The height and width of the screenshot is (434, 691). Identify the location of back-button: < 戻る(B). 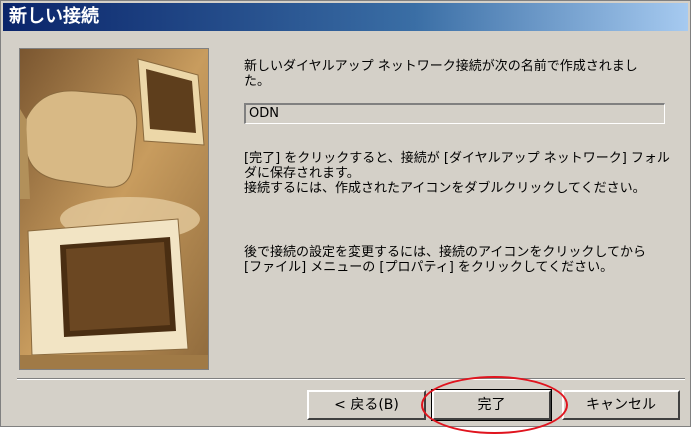
(366, 405).